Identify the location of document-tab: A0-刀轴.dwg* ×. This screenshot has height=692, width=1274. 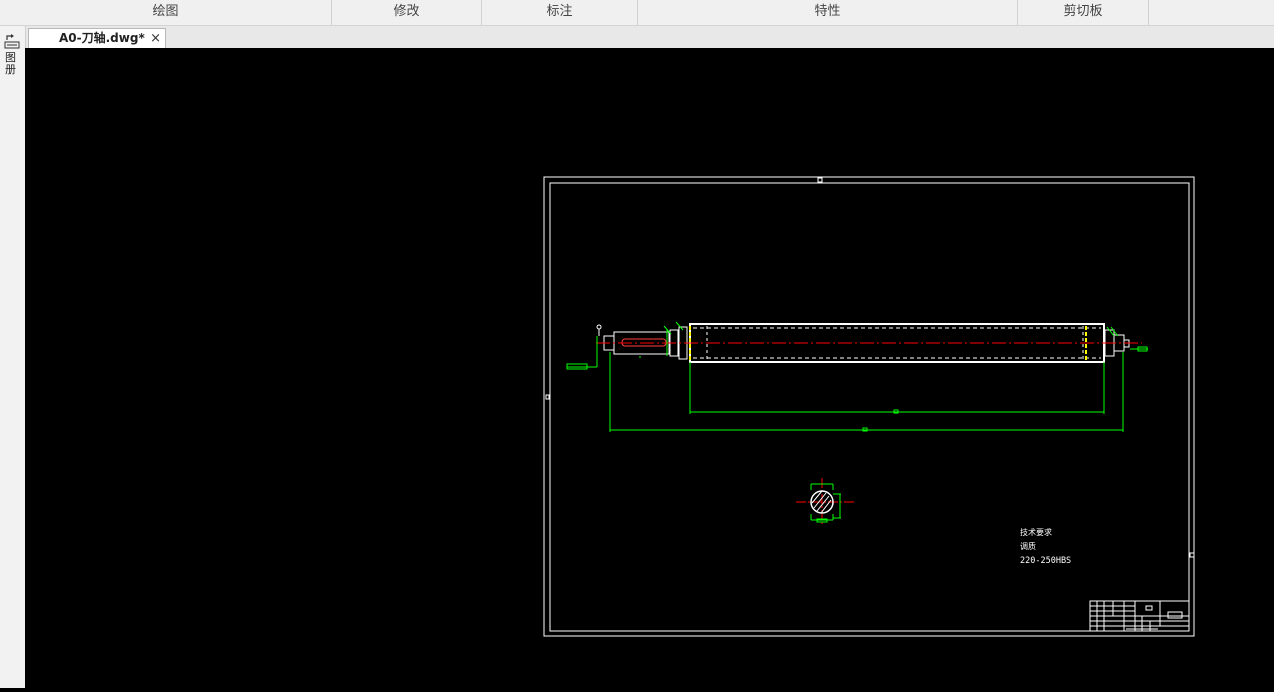
(97, 38).